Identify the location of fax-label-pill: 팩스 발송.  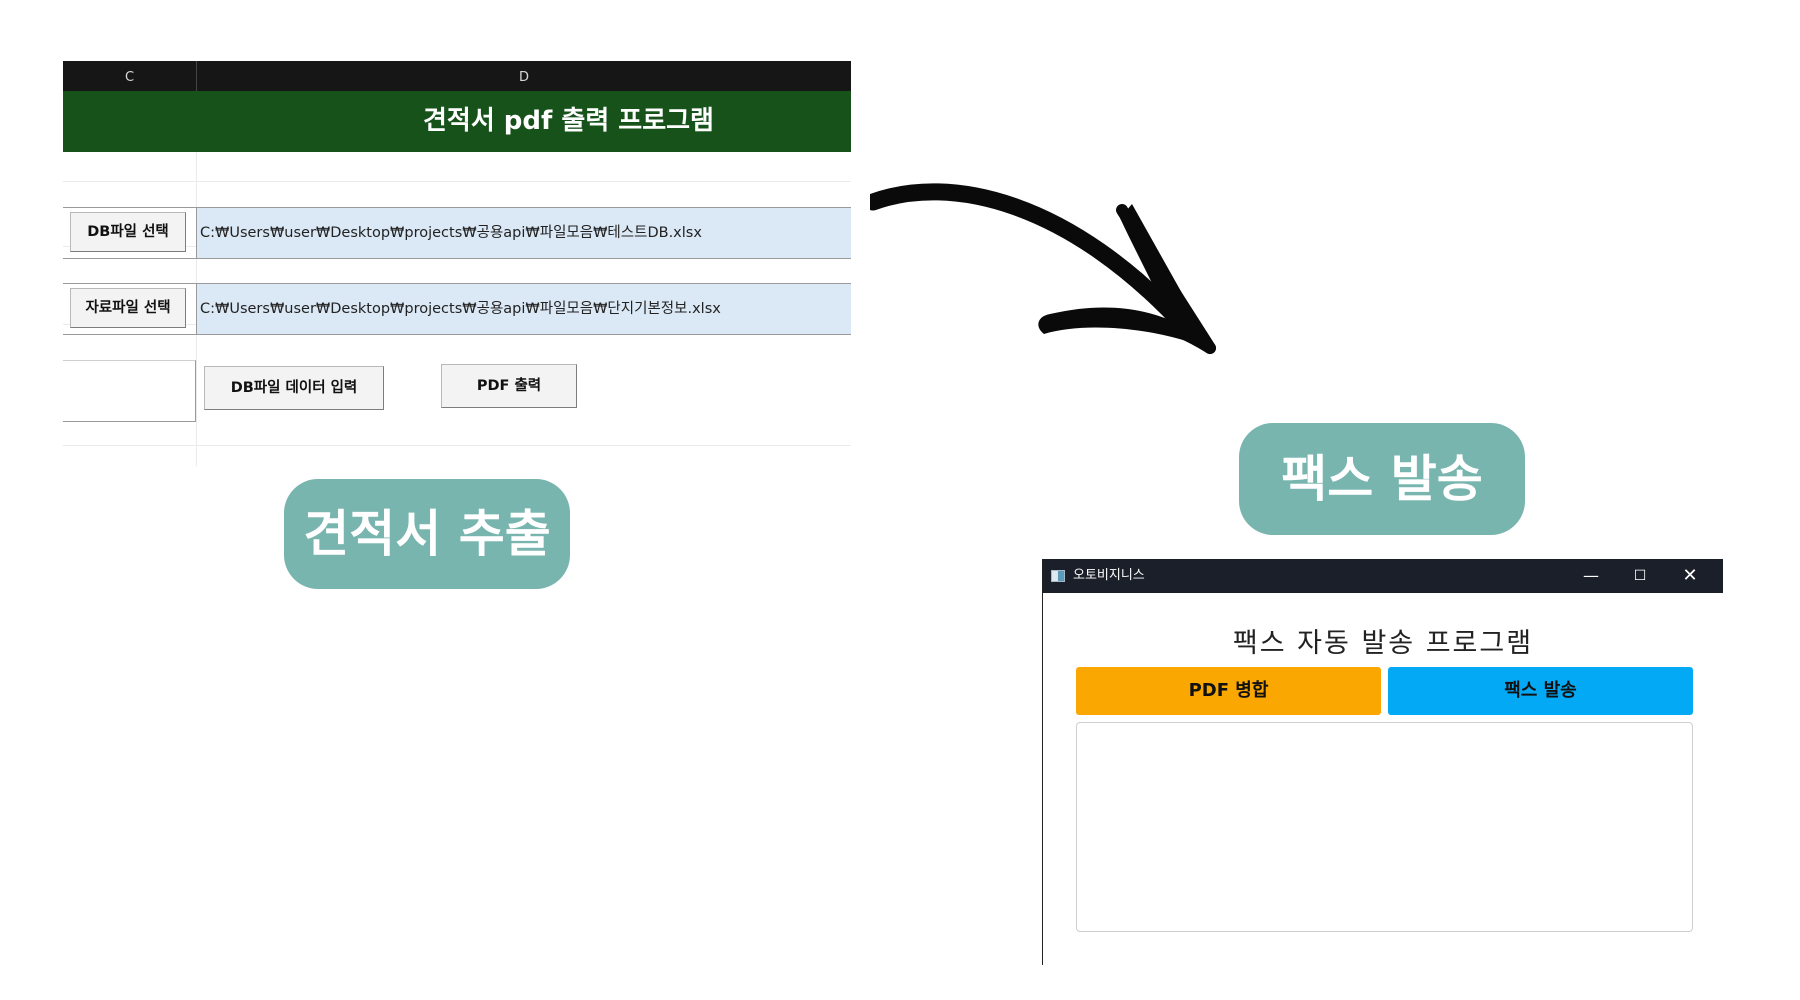
(1382, 479).